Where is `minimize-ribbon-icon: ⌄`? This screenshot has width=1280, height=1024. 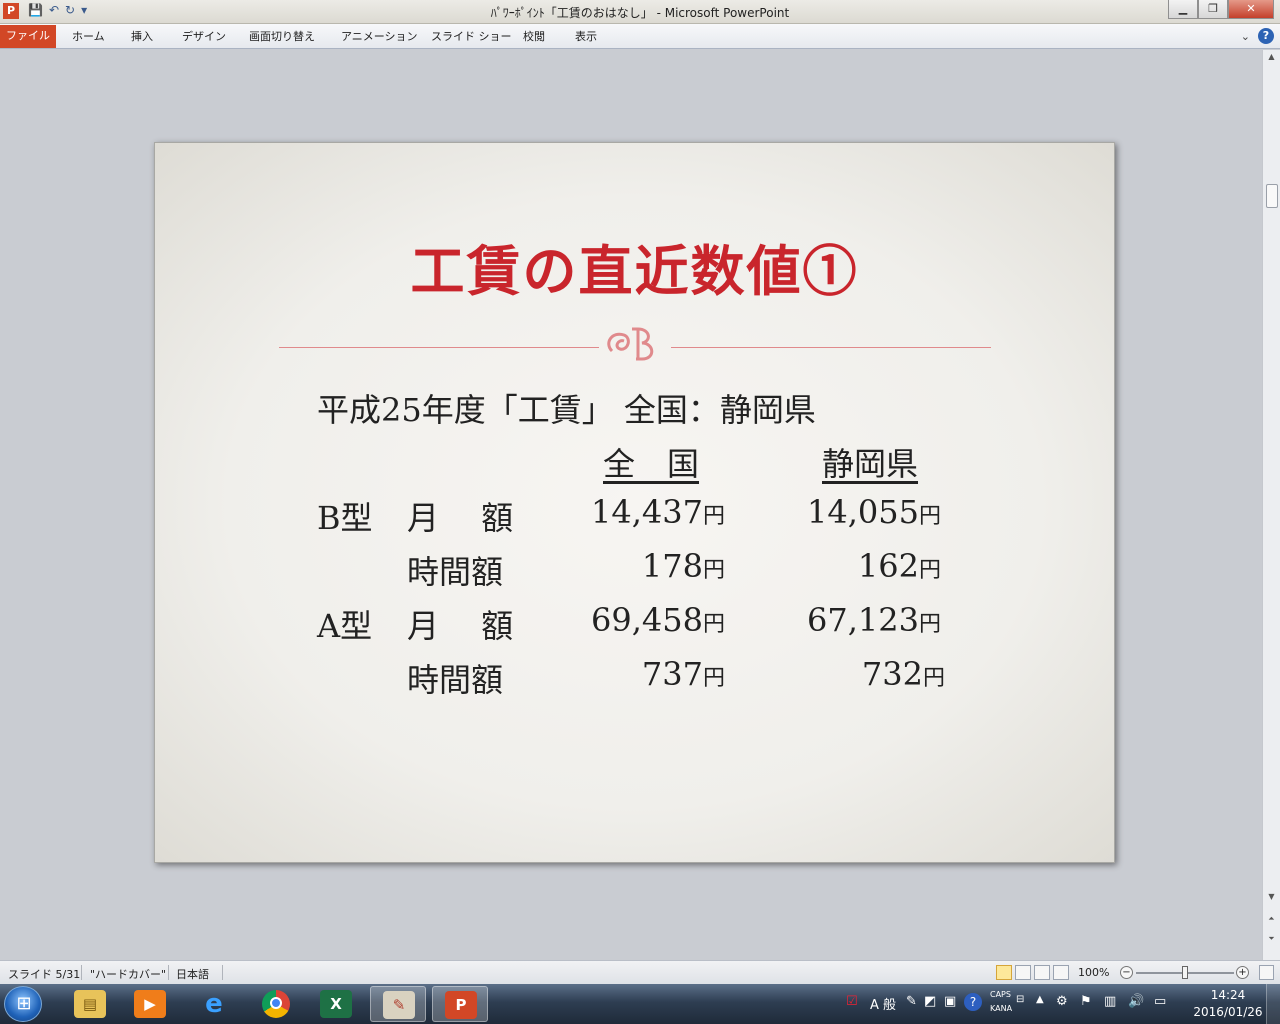
minimize-ribbon-icon: ⌄ is located at coordinates (1245, 36).